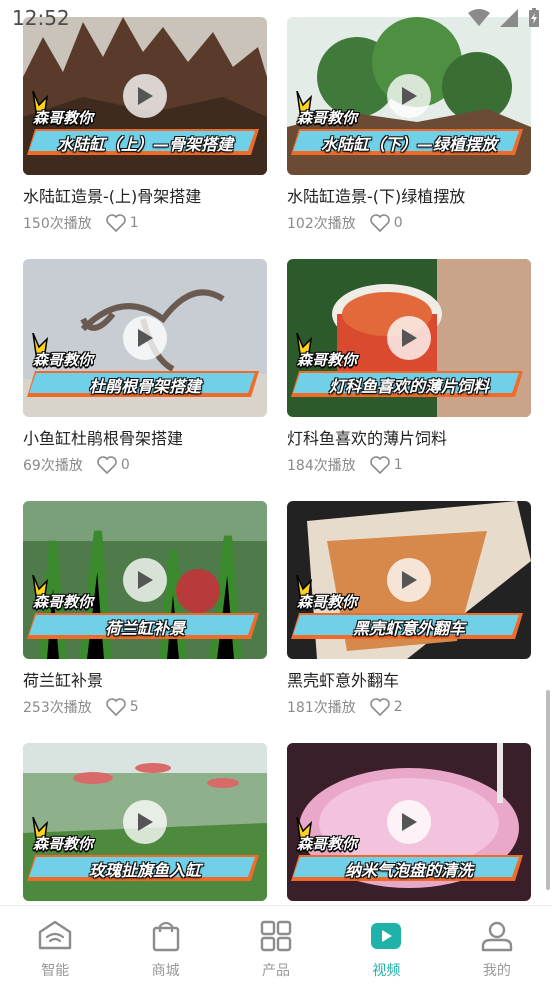  What do you see at coordinates (144, 628) in the screenshot?
I see `overlay-main-text: 荷兰缸补景` at bounding box center [144, 628].